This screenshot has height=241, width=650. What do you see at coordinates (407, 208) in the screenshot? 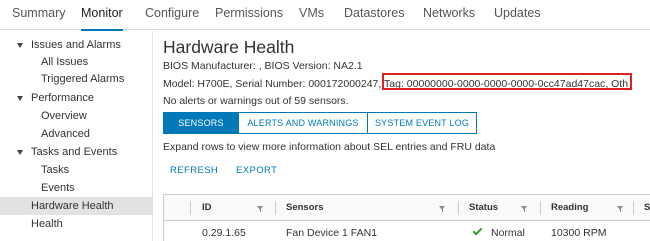
I see `table-header: ID Sensors Status Reading S` at bounding box center [407, 208].